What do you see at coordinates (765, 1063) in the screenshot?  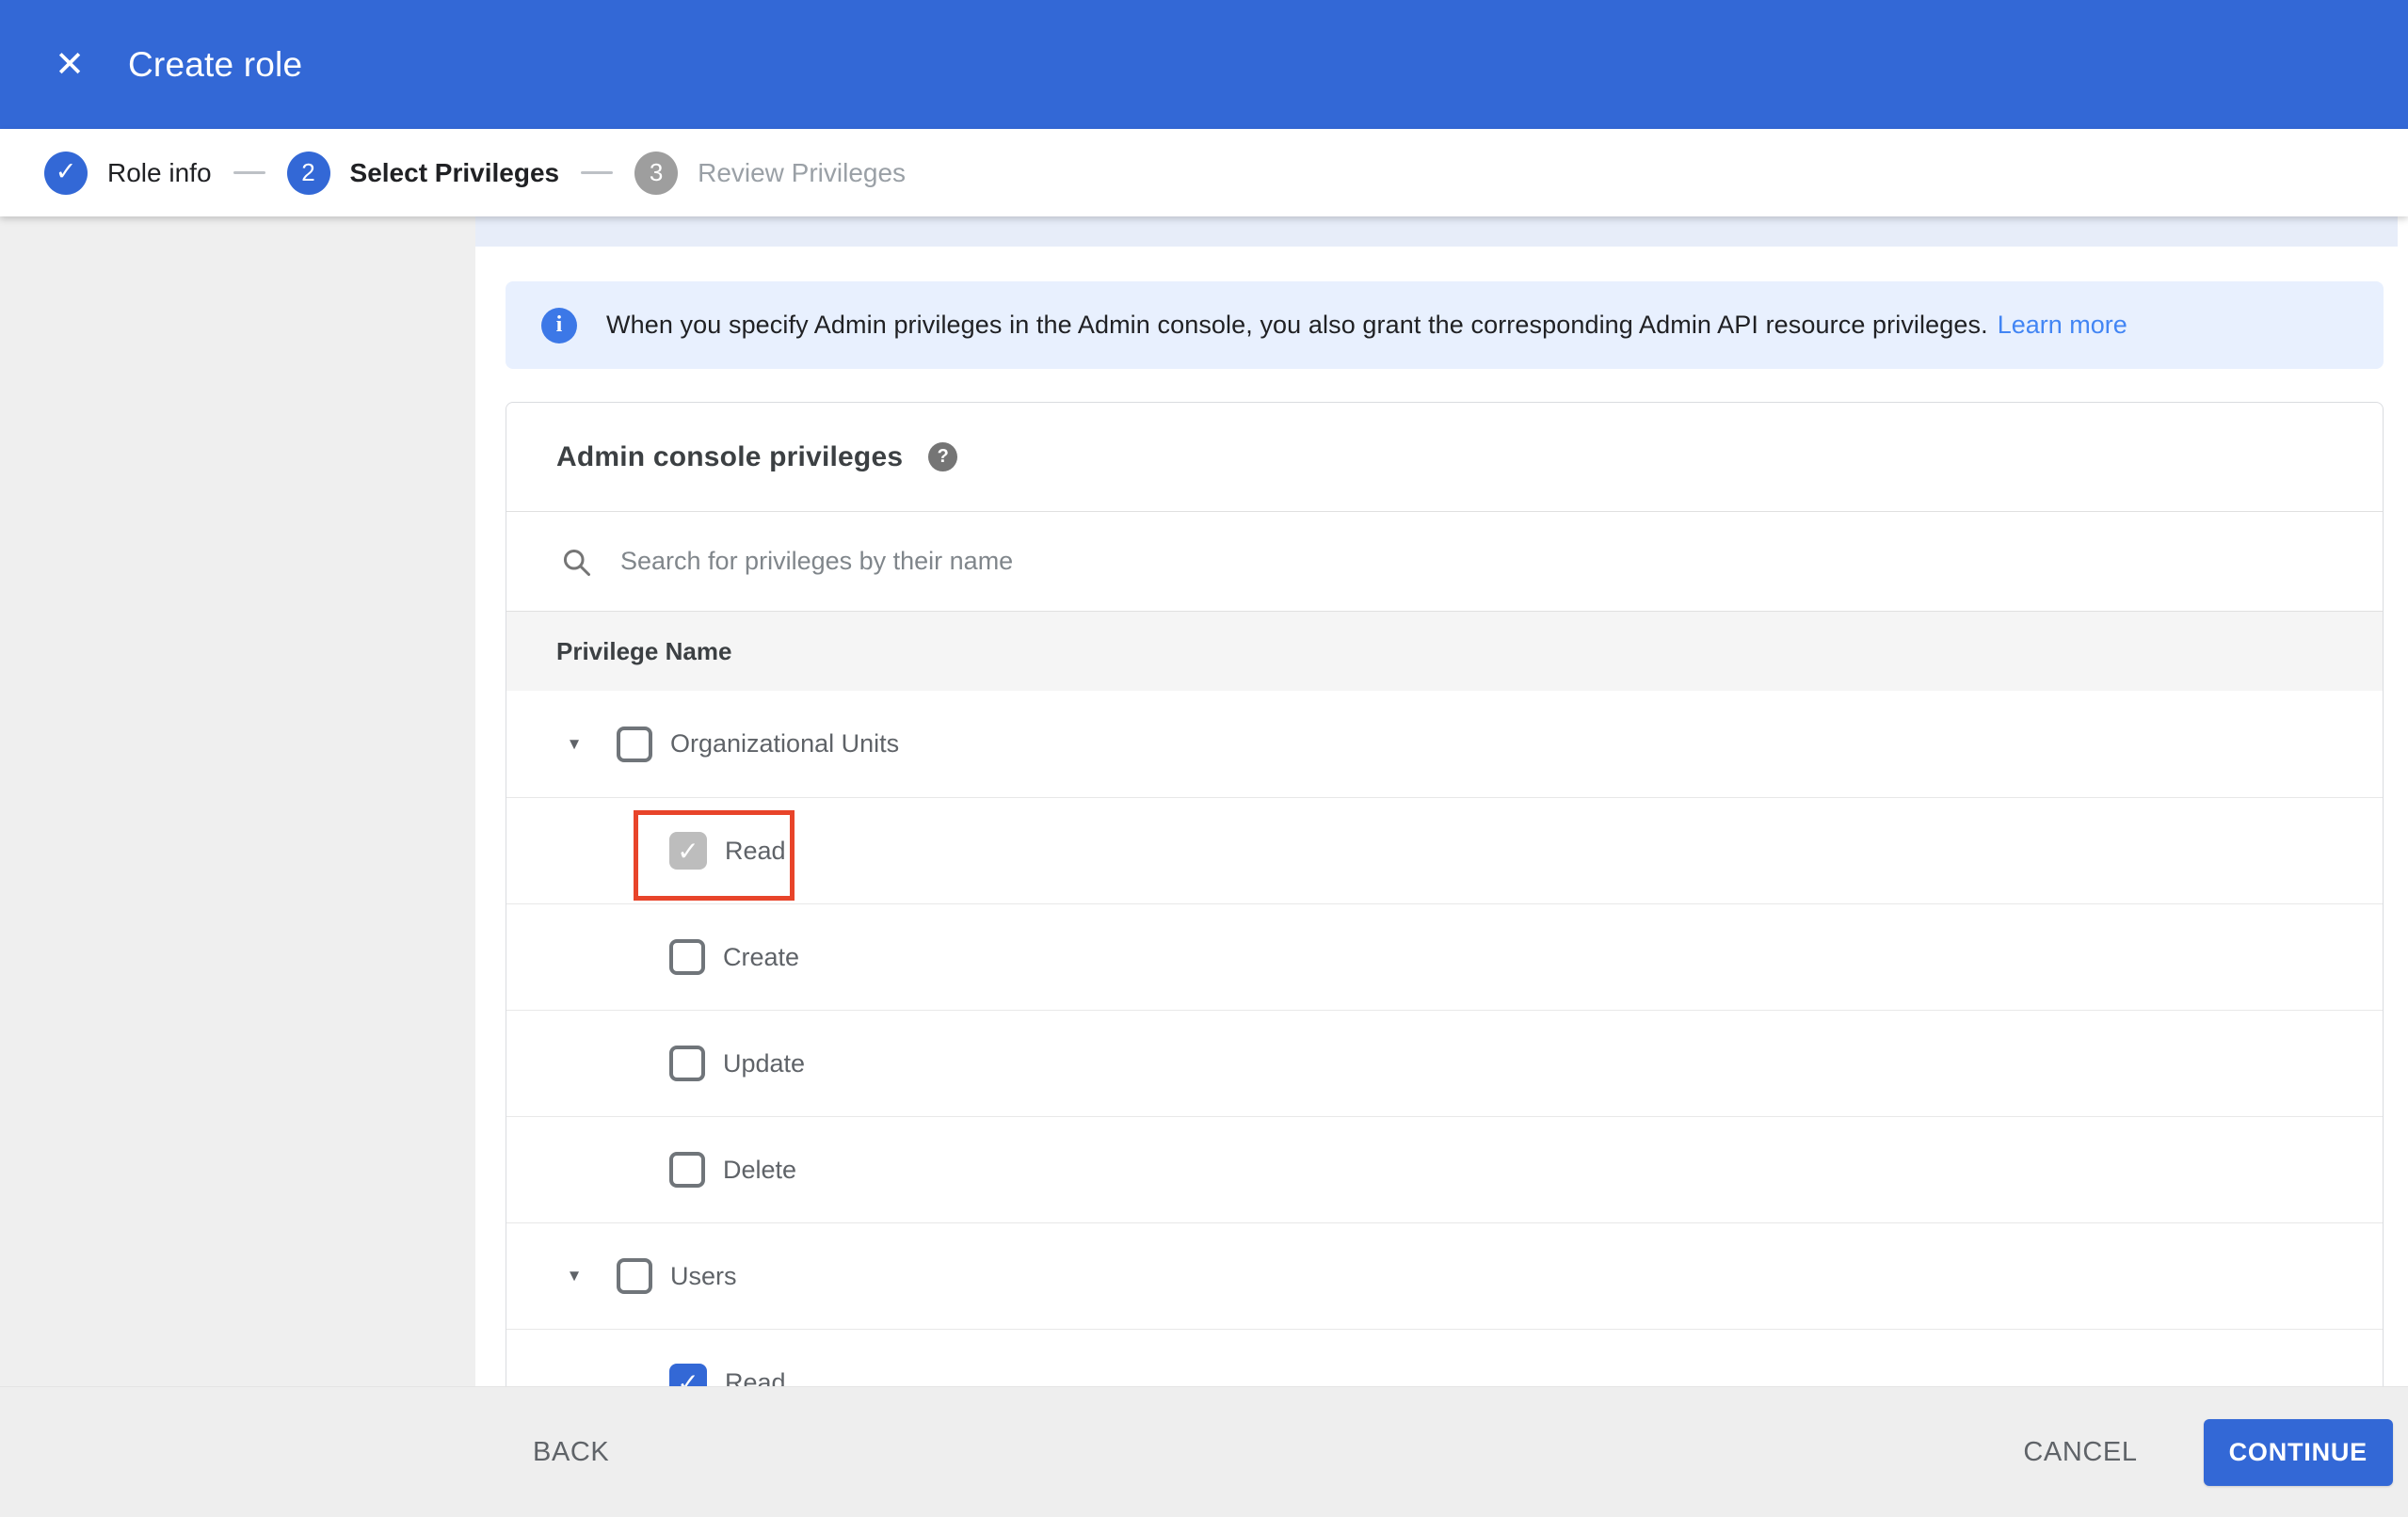 I see `privilege-label: Update` at bounding box center [765, 1063].